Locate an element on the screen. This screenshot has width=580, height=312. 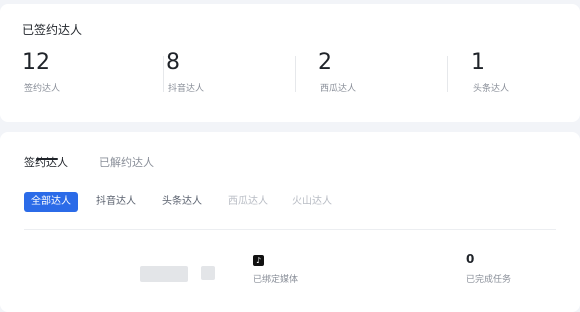
filter-douyin: 抖音达人 is located at coordinates (116, 202).